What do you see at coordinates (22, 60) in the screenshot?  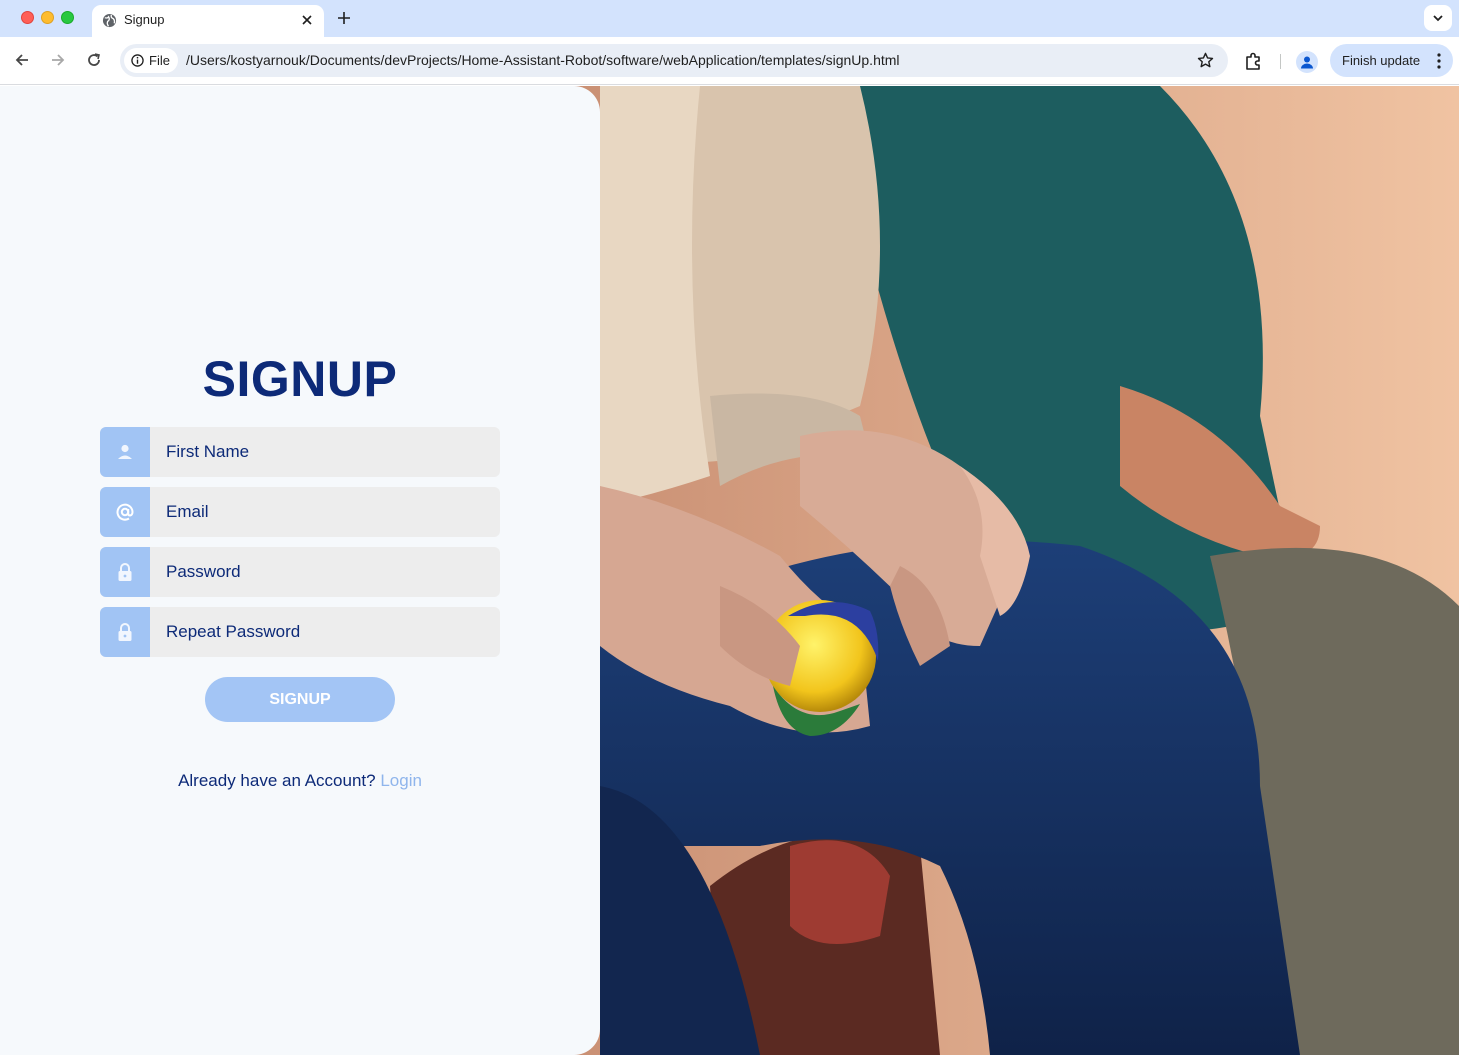 I see `back-arrow-icon` at bounding box center [22, 60].